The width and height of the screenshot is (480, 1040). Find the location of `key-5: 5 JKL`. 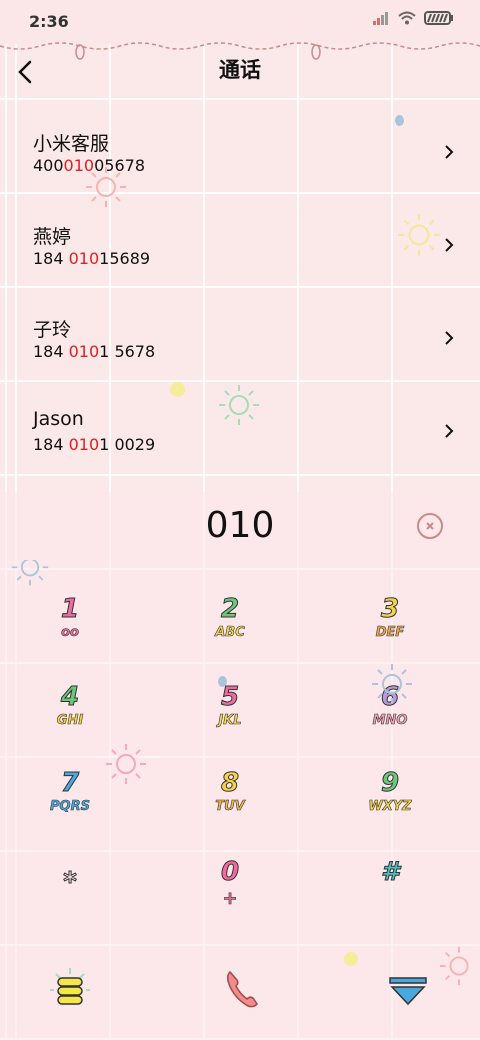

key-5: 5 JKL is located at coordinates (230, 725).